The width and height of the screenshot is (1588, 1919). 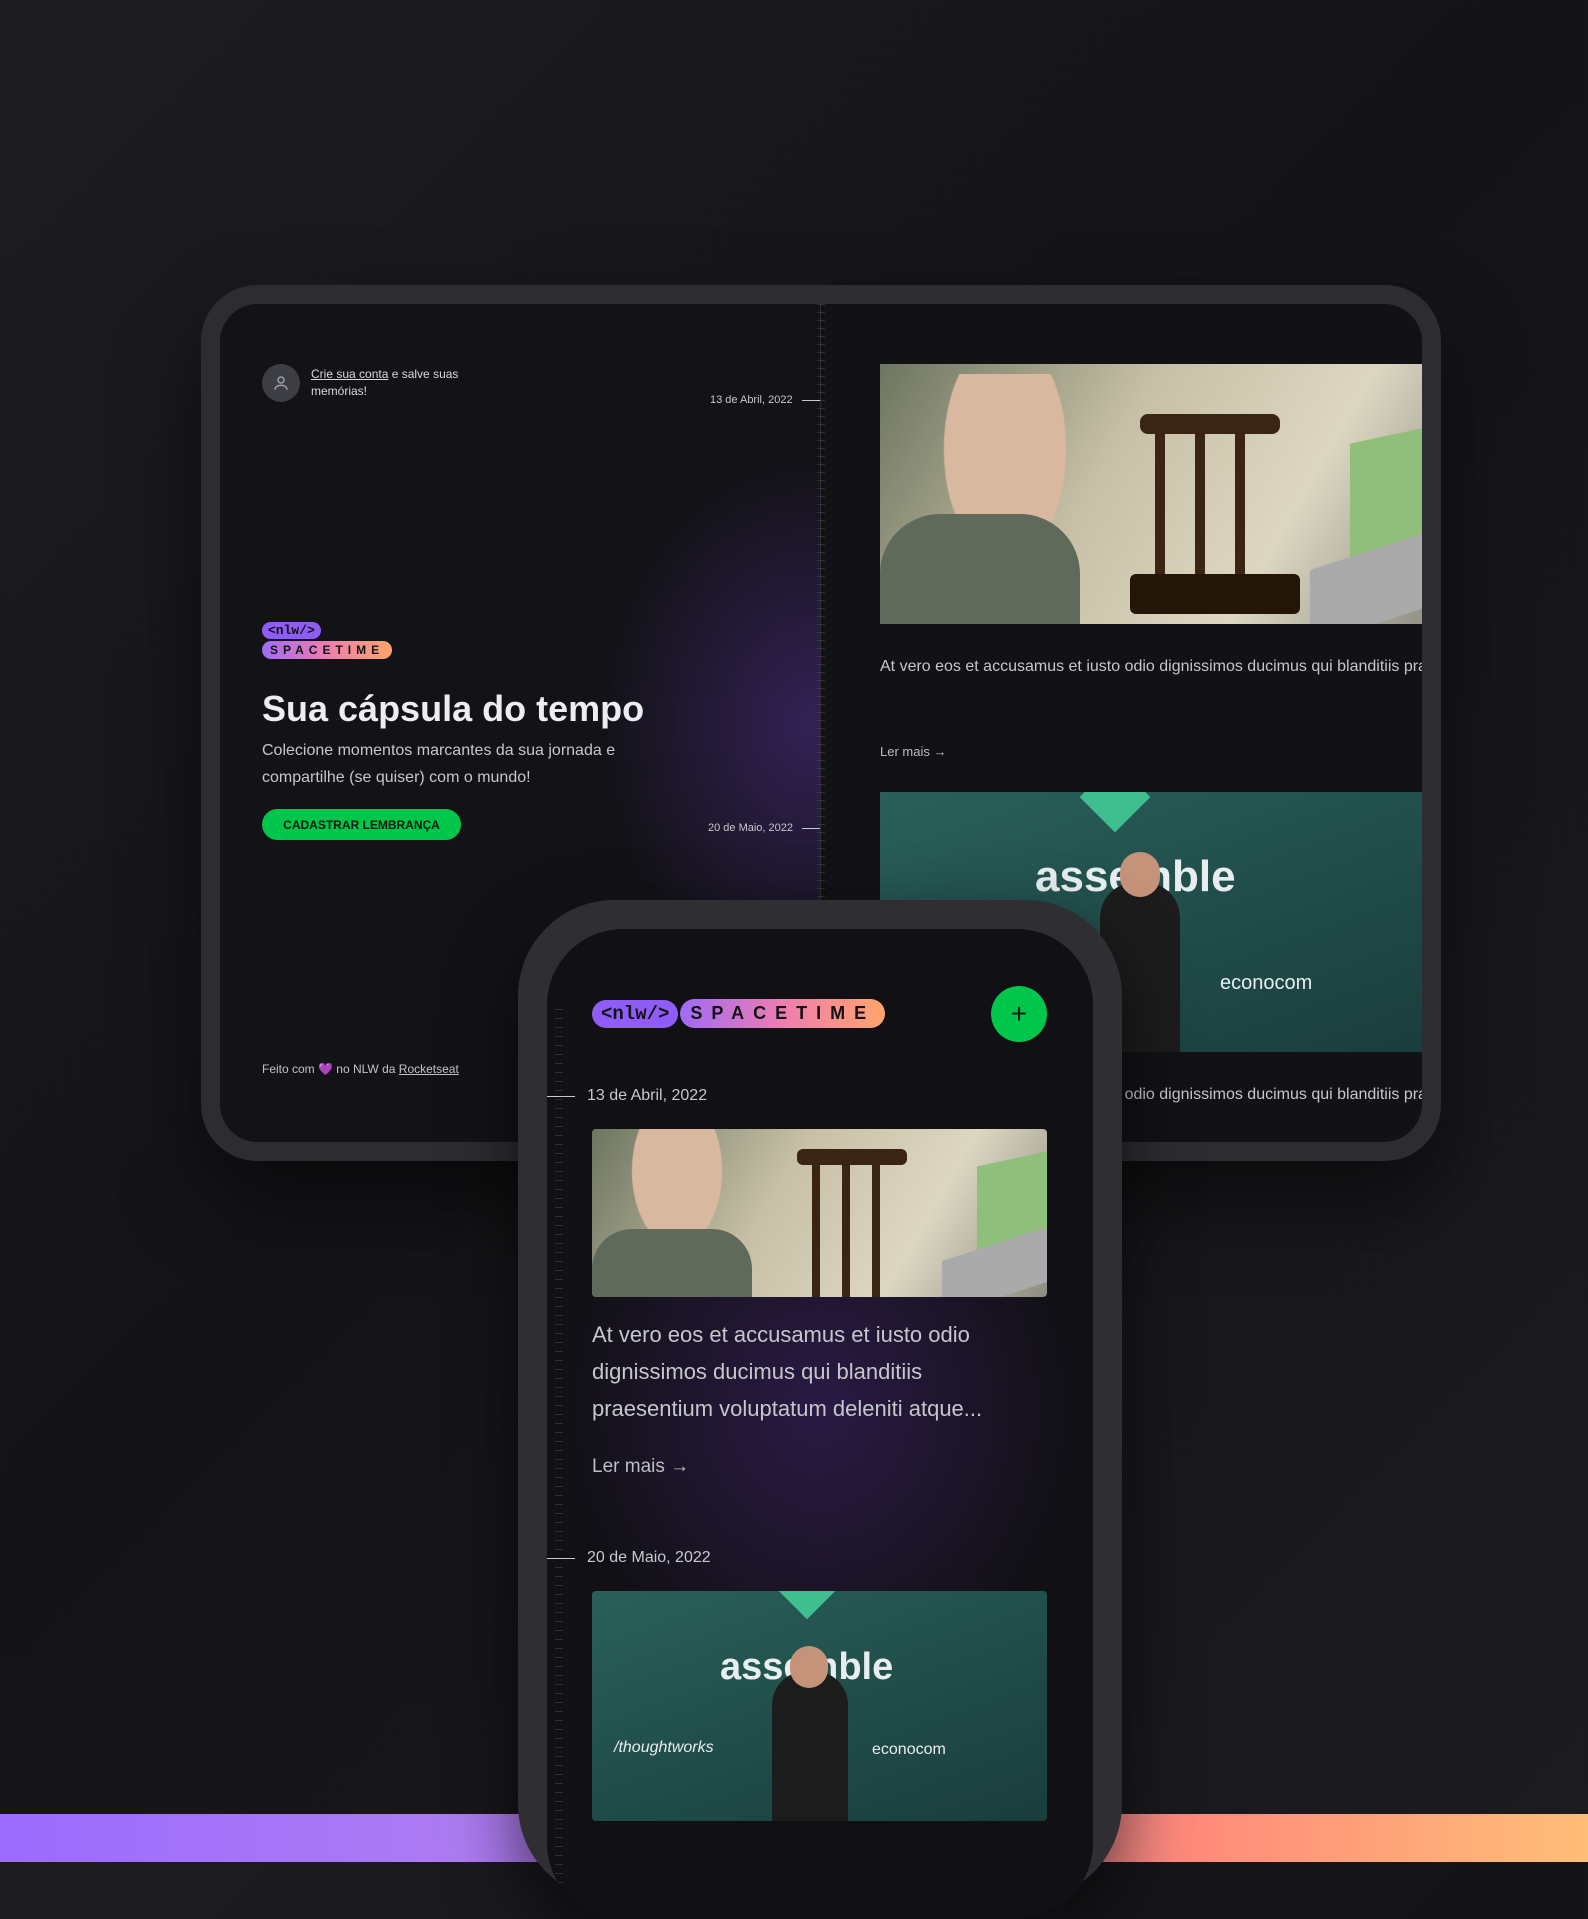 I want to click on hero-title: Sua cápsula do tempo, so click(x=453, y=708).